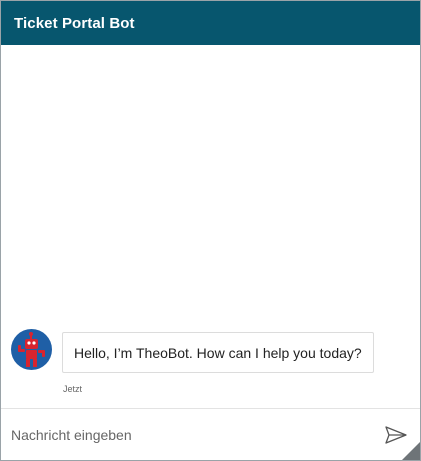 The height and width of the screenshot is (461, 421). Describe the element at coordinates (411, 451) in the screenshot. I see `resize-grip` at that location.